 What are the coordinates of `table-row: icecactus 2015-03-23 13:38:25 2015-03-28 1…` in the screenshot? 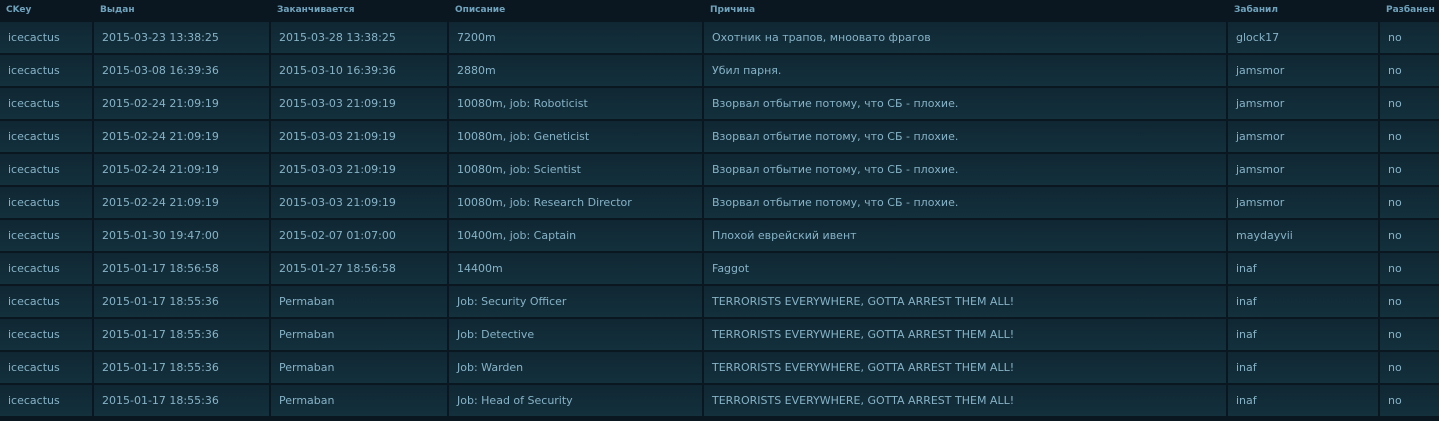 It's located at (719, 38).